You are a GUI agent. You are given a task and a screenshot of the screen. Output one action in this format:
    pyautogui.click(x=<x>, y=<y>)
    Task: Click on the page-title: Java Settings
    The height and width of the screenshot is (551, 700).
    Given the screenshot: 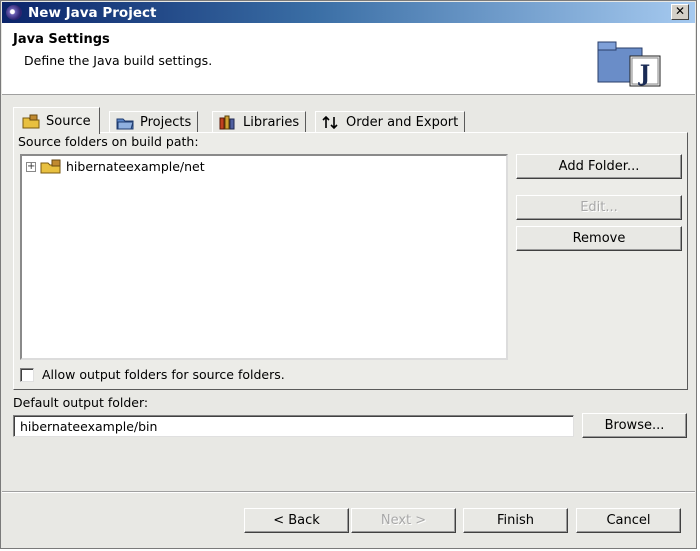 What is the action you would take?
    pyautogui.click(x=61, y=39)
    